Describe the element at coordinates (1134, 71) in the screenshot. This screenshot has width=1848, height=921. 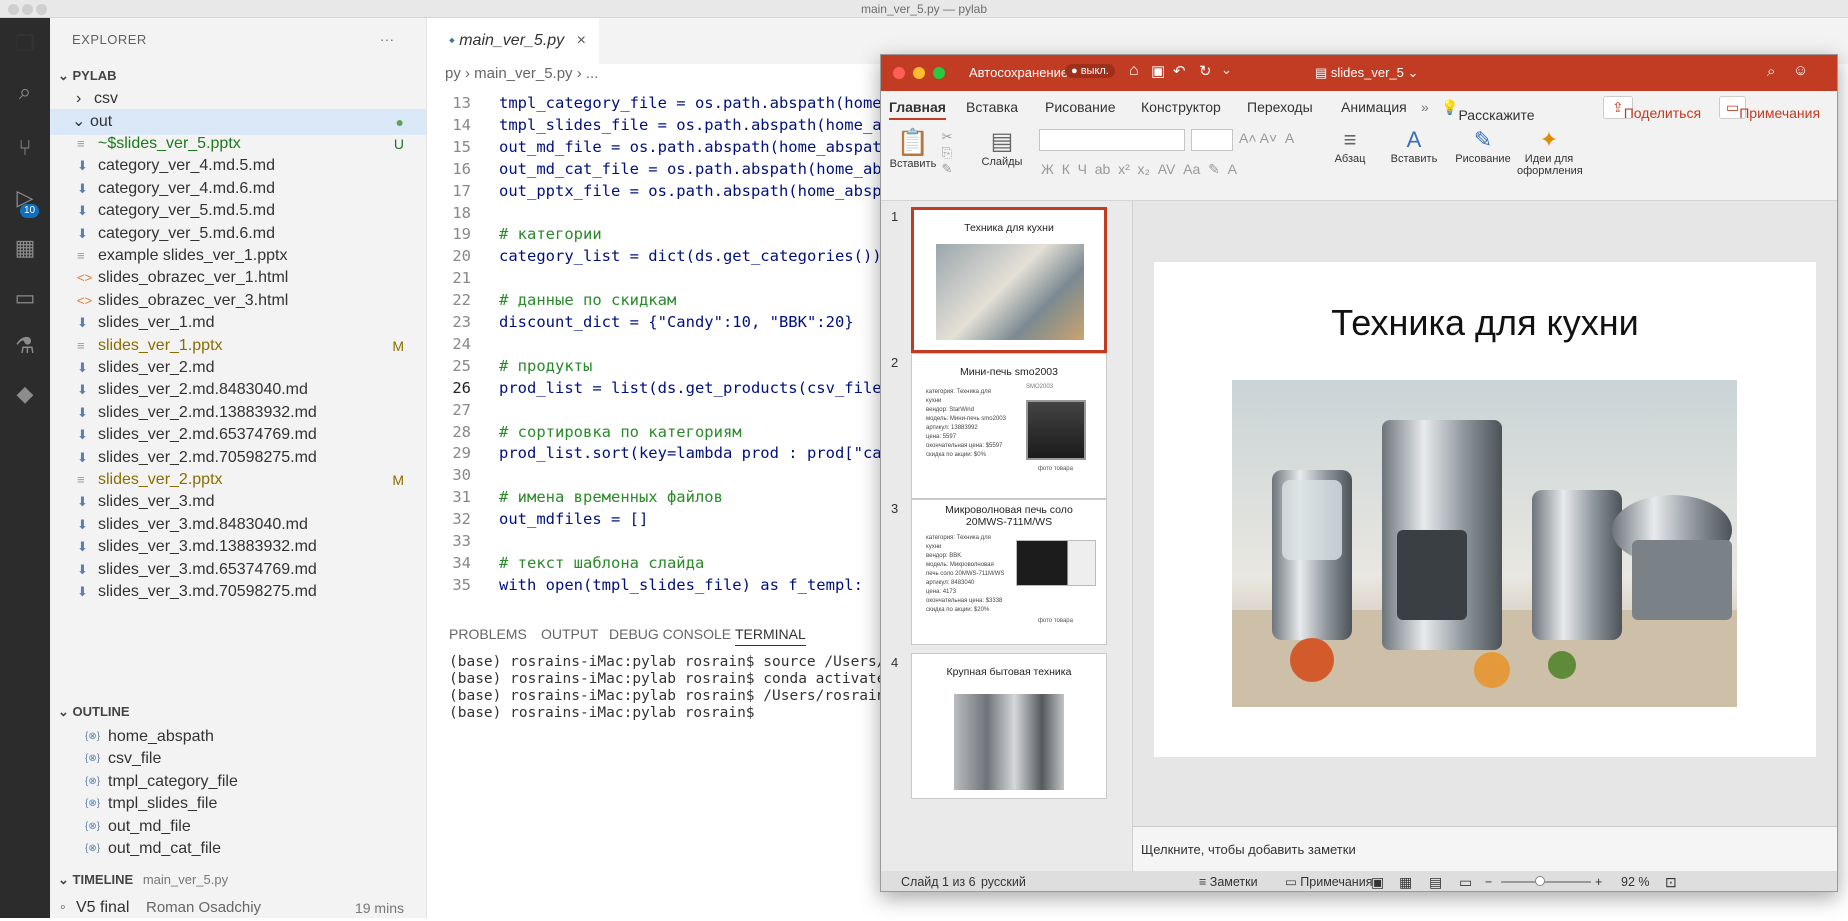
I see `home-icon: ⌂` at that location.